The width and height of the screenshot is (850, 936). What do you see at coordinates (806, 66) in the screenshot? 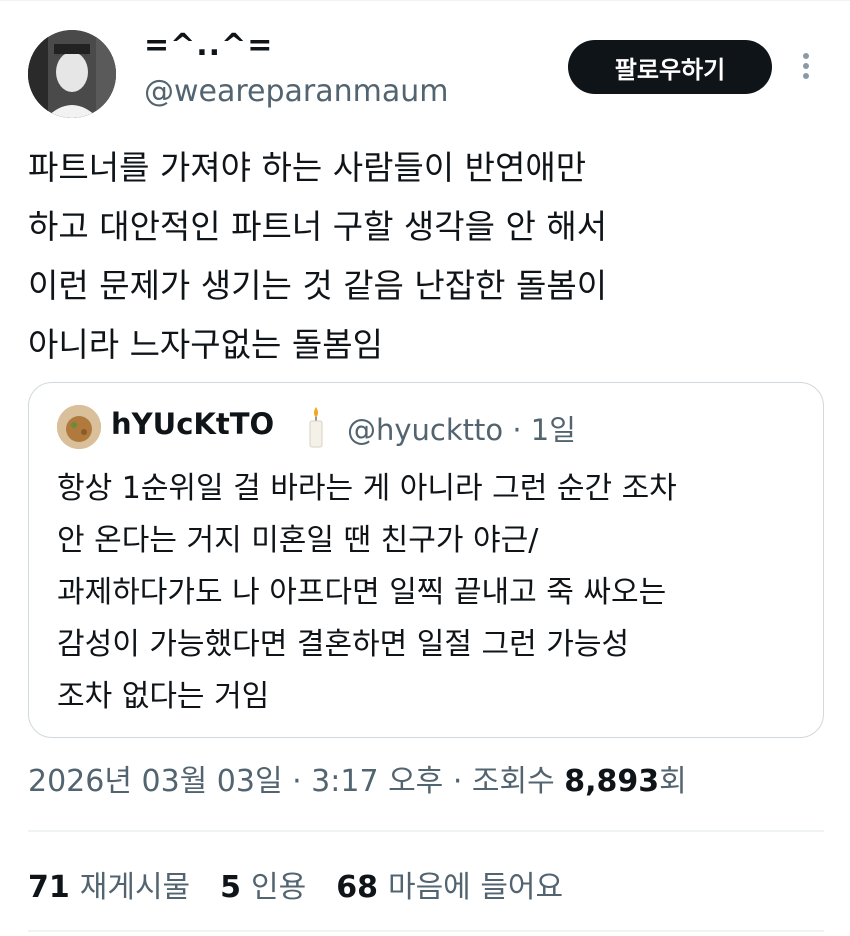
I see `more-options-icon` at bounding box center [806, 66].